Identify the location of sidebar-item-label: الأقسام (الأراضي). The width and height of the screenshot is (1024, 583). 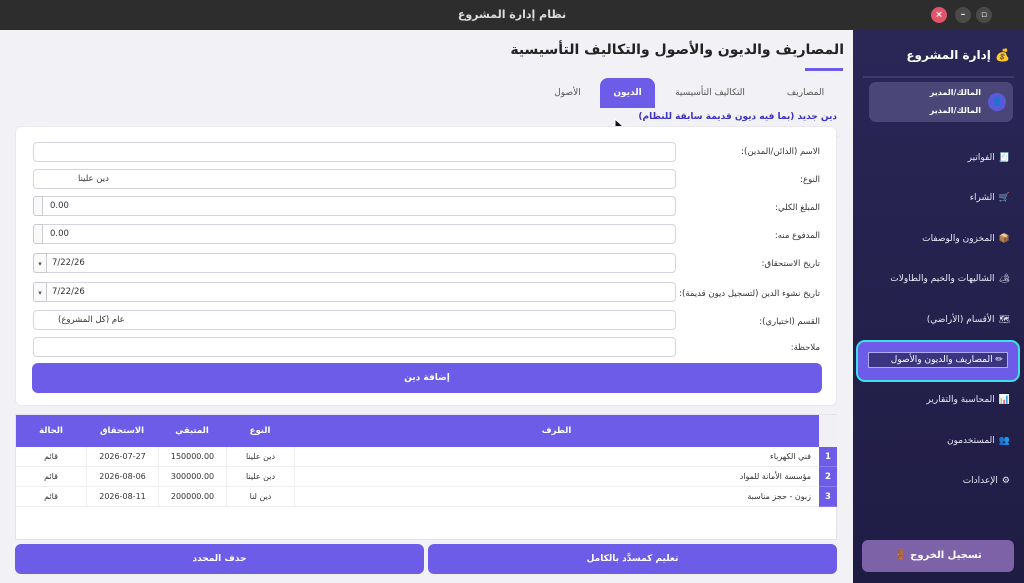
(960, 320).